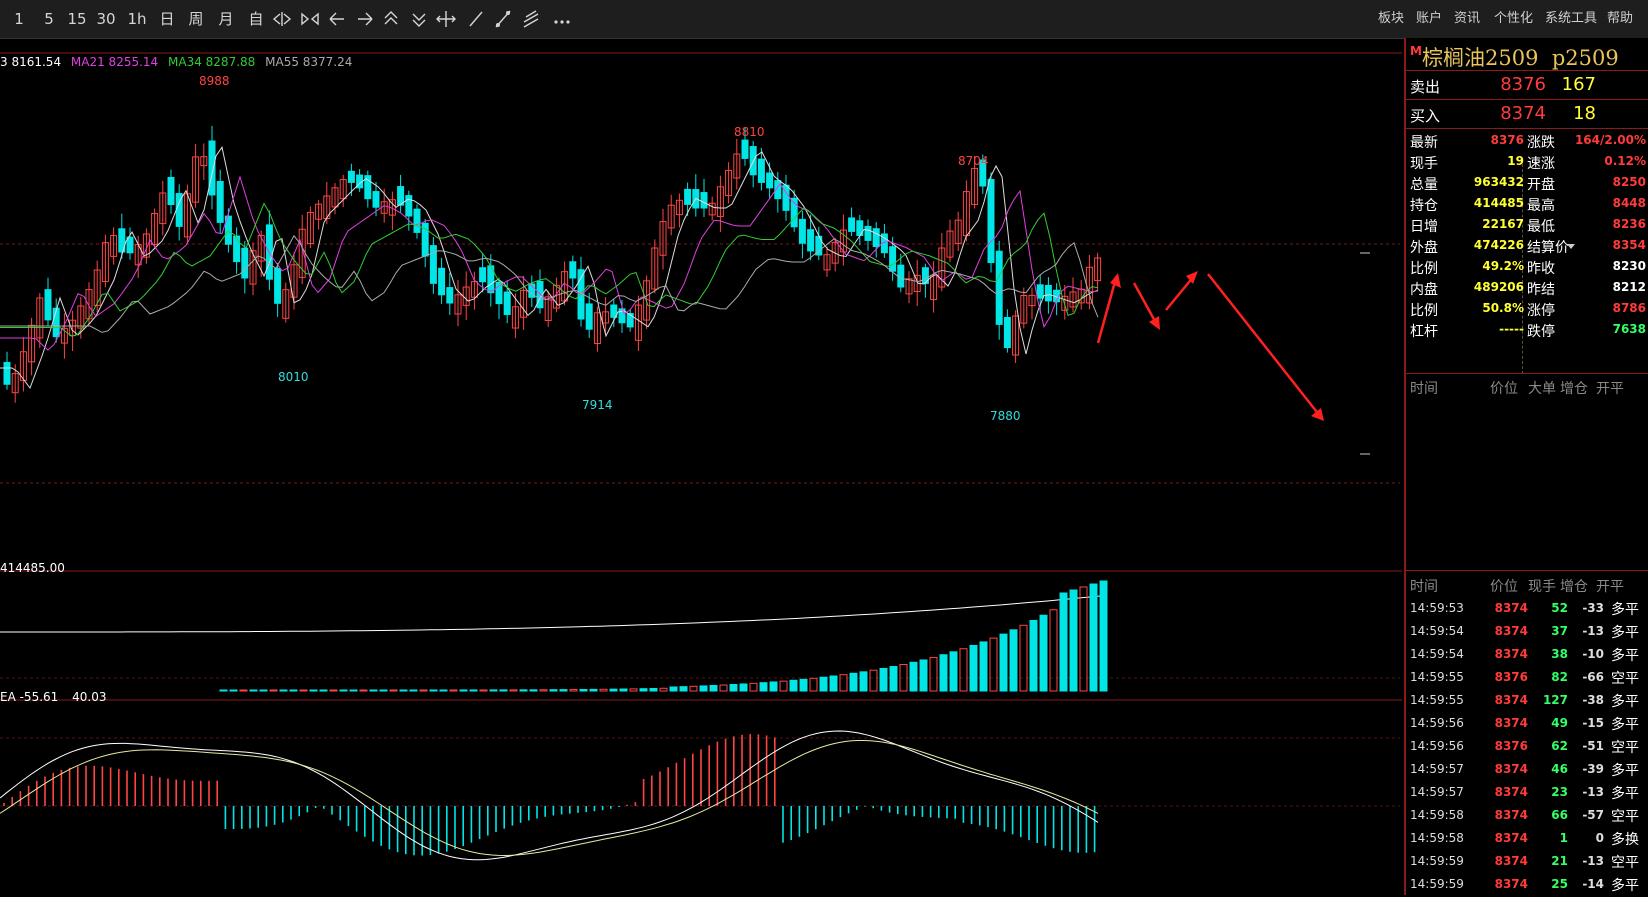 The image size is (1648, 897). I want to click on period-15min-button: 15, so click(77, 19).